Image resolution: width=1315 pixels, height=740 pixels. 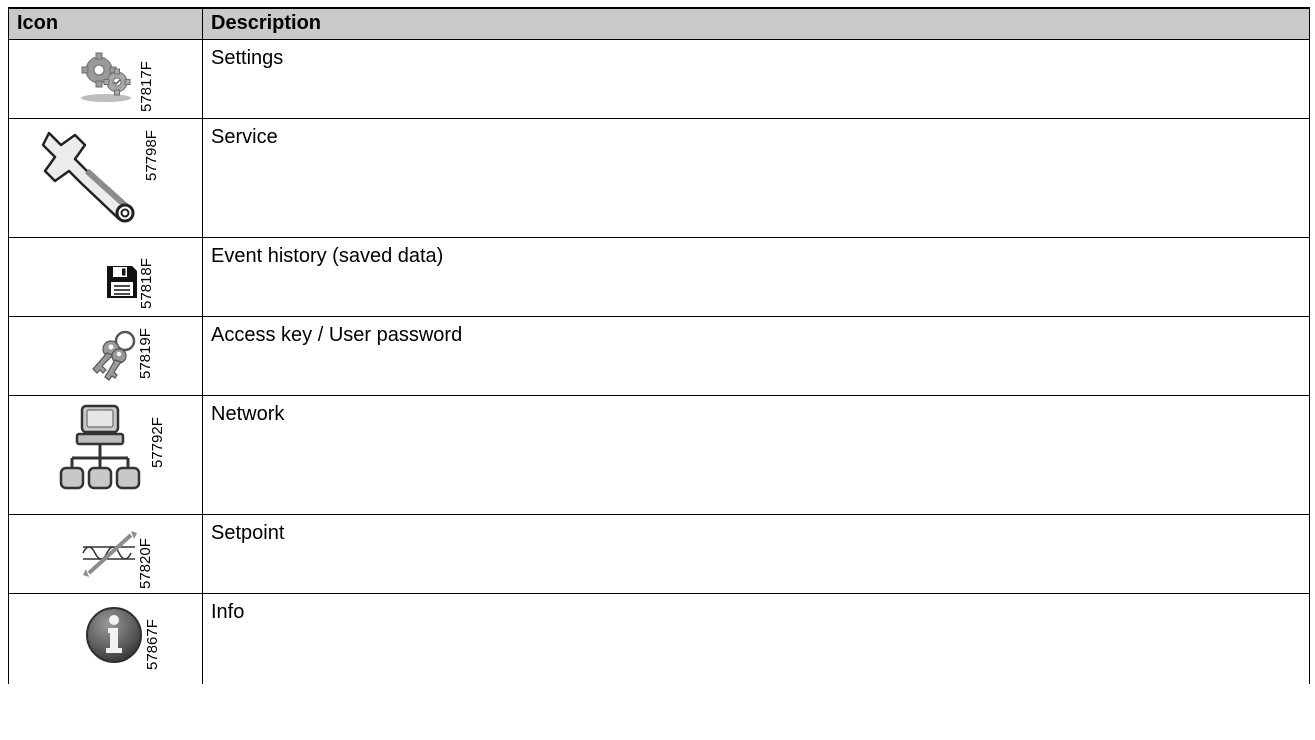 What do you see at coordinates (105, 277) in the screenshot?
I see `icon-cell: 57818F` at bounding box center [105, 277].